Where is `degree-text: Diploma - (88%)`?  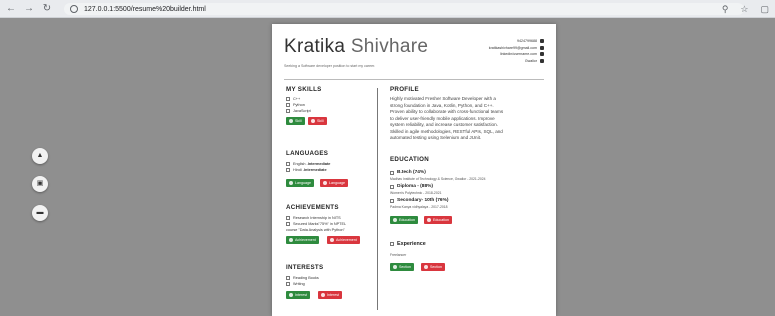
degree-text: Diploma - (88%) is located at coordinates (415, 186).